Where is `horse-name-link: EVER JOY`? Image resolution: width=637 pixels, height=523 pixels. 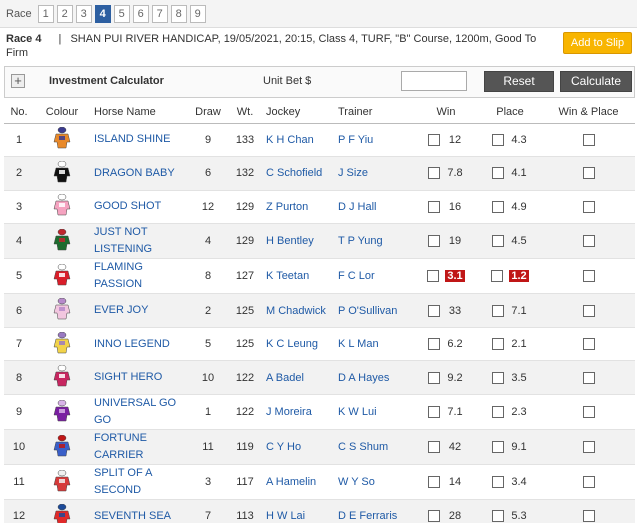
horse-name-link: EVER JOY is located at coordinates (121, 310).